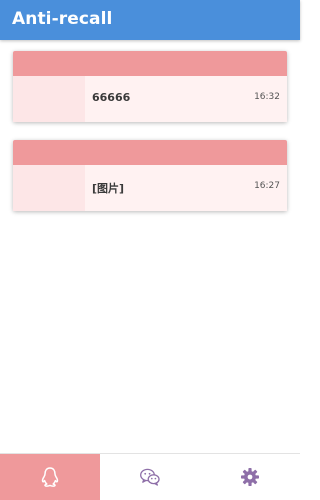  Describe the element at coordinates (62, 19) in the screenshot. I see `app-title: Anti-recall` at that location.